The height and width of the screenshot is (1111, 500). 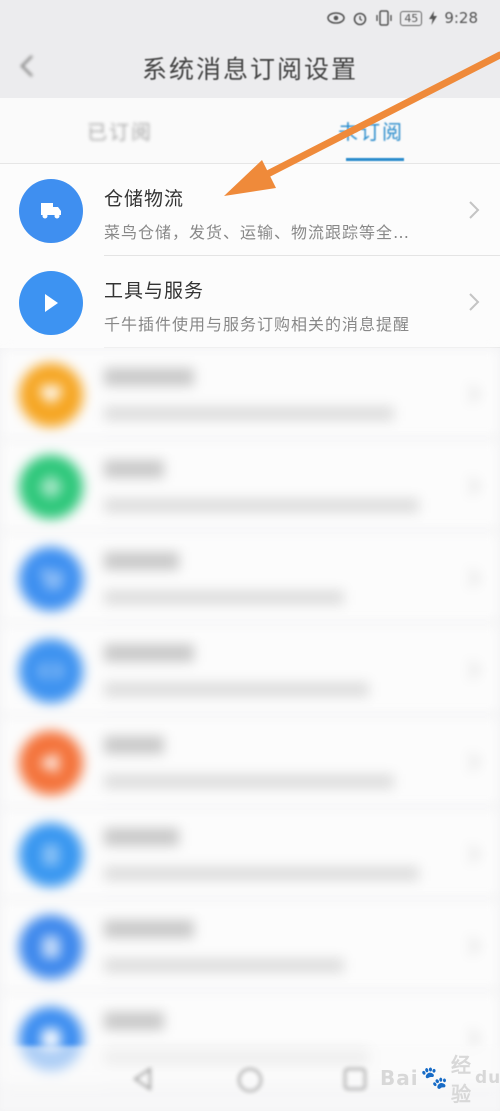 What do you see at coordinates (384, 18) in the screenshot?
I see `vibrate-icon` at bounding box center [384, 18].